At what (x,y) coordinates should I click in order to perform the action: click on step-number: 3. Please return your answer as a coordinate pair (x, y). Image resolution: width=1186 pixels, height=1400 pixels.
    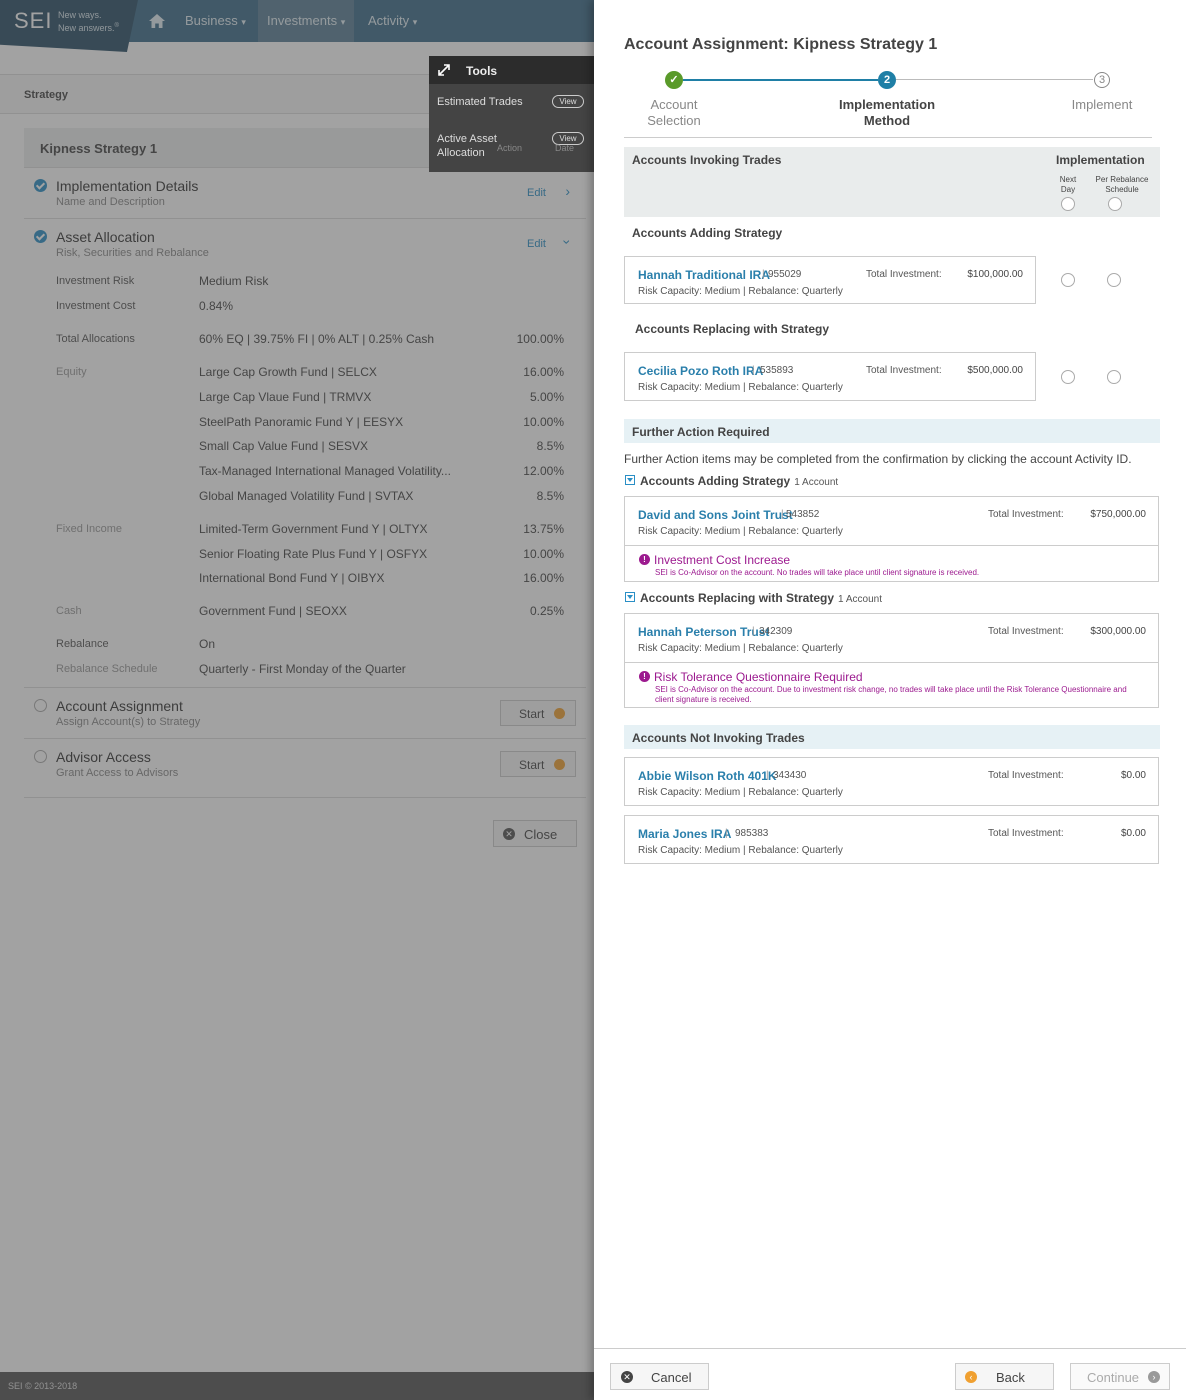
    Looking at the image, I should click on (1102, 80).